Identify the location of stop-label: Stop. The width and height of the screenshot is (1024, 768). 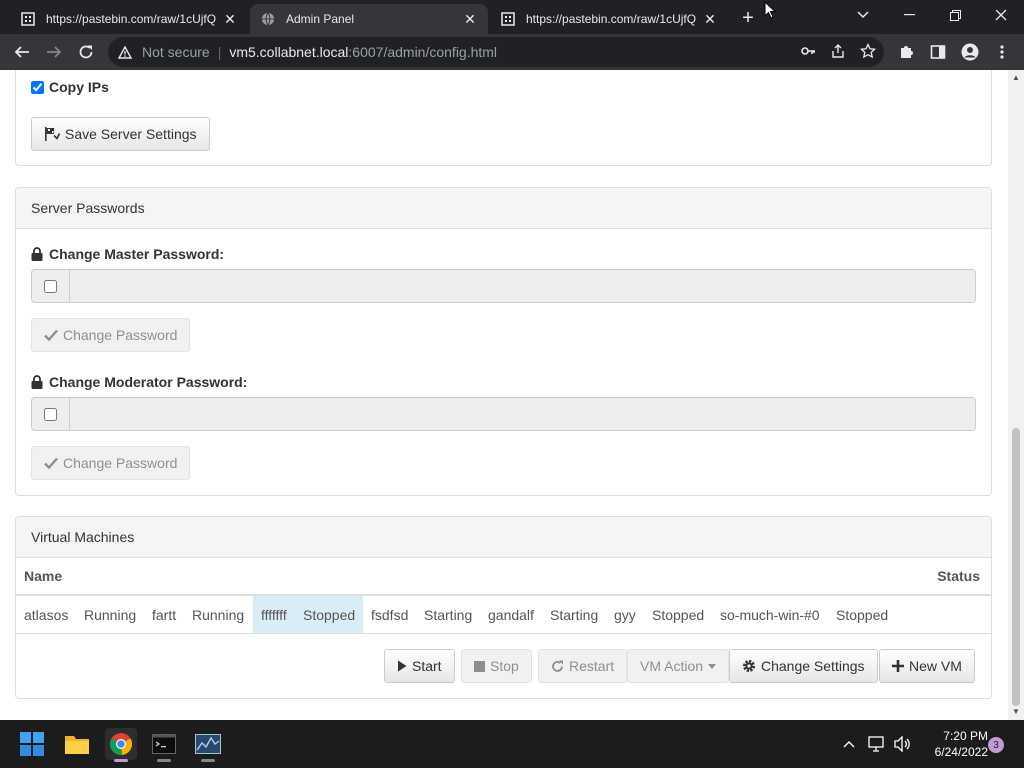
(504, 666).